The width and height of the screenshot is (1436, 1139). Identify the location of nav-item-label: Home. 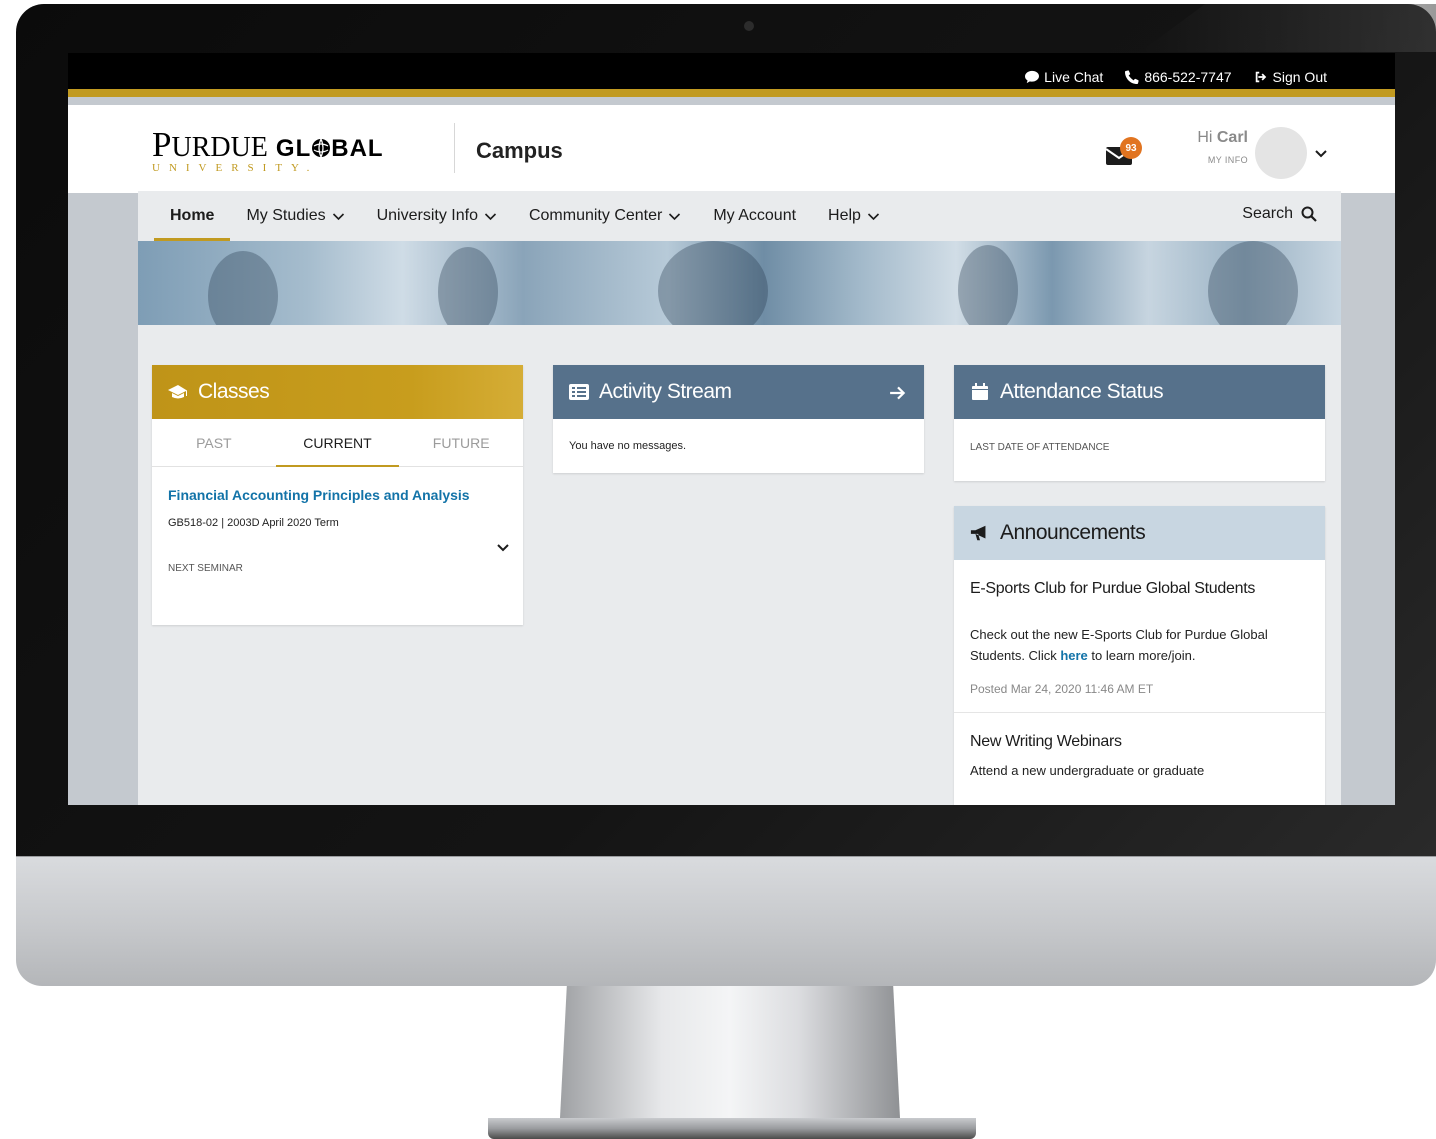
(192, 215).